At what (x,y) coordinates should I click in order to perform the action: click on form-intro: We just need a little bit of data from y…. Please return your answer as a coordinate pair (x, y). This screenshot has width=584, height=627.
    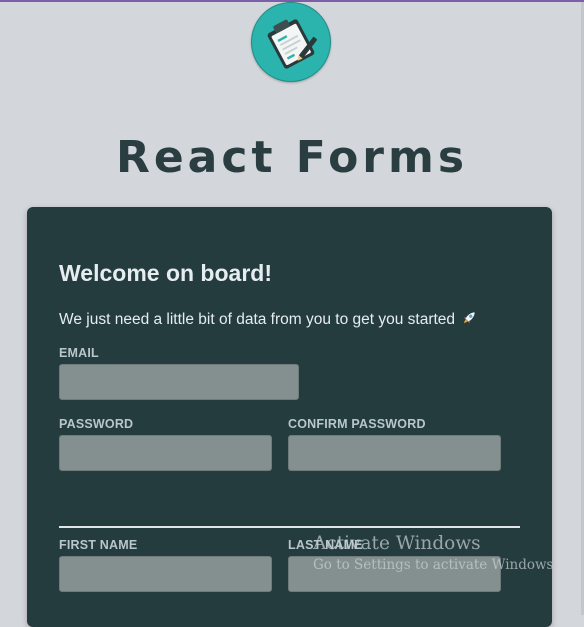
    Looking at the image, I should click on (268, 321).